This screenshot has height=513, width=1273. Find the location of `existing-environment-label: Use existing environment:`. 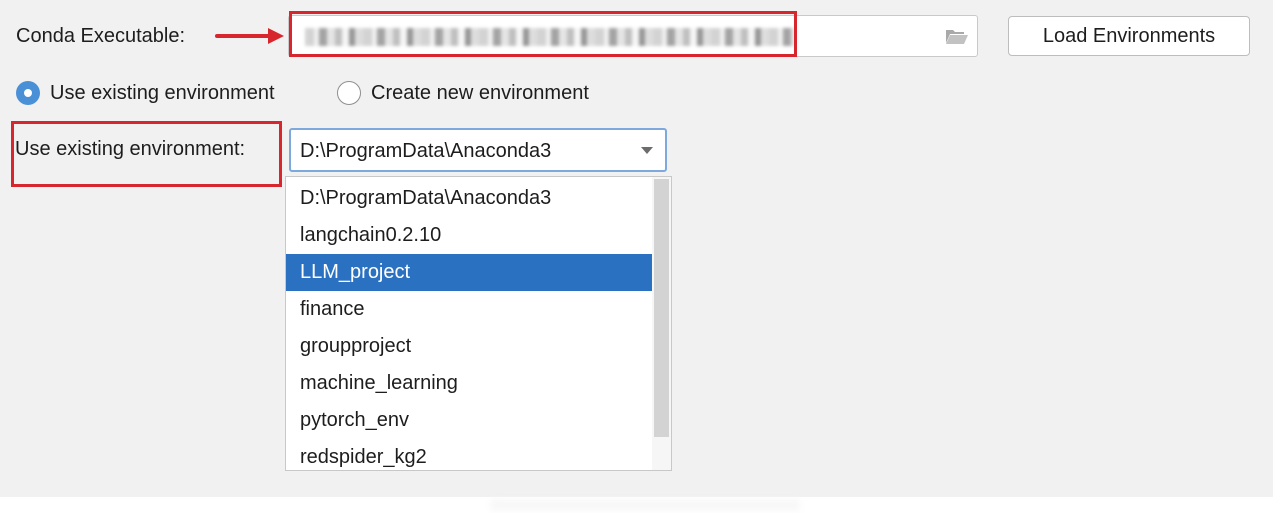

existing-environment-label: Use existing environment: is located at coordinates (130, 149).